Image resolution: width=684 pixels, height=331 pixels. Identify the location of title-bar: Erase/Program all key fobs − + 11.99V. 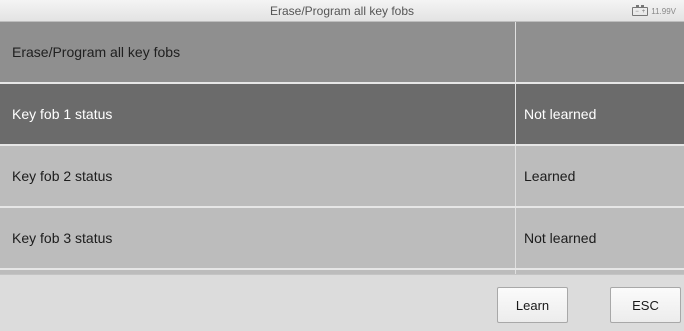
(342, 11).